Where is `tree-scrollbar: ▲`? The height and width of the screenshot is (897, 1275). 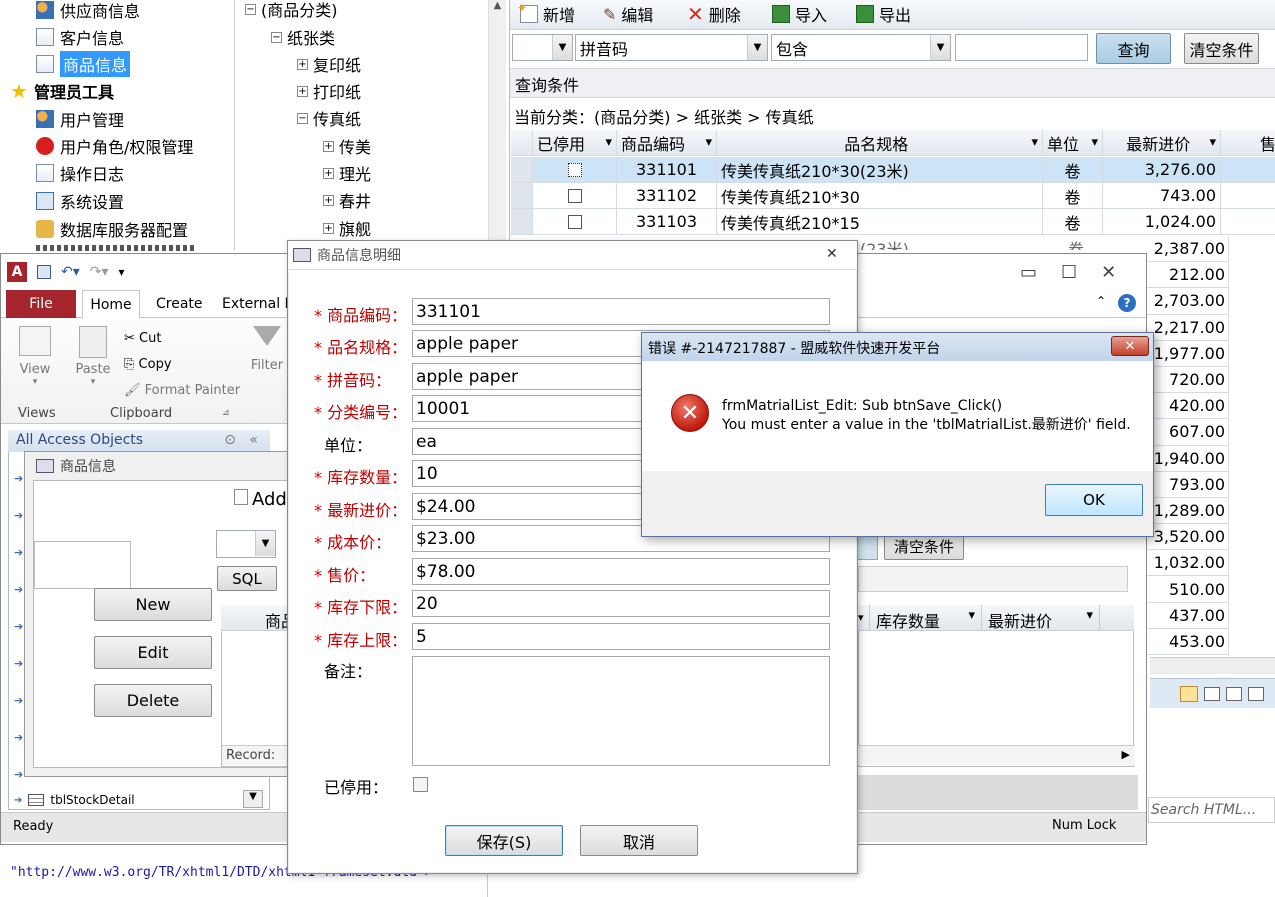
tree-scrollbar: ▲ is located at coordinates (497, 125).